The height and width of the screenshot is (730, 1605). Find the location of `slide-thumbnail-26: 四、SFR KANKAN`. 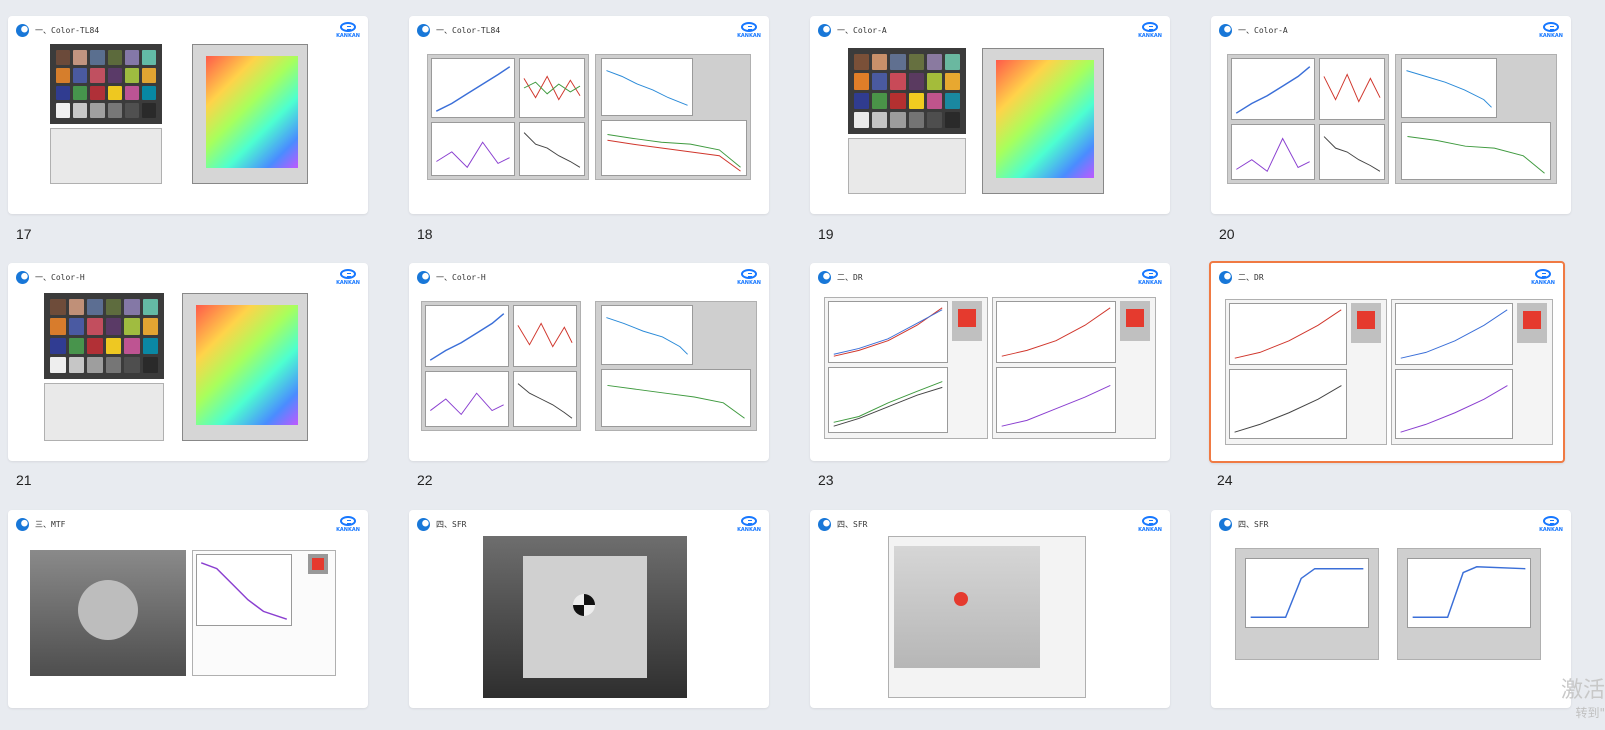

slide-thumbnail-26: 四、SFR KANKAN is located at coordinates (589, 609).